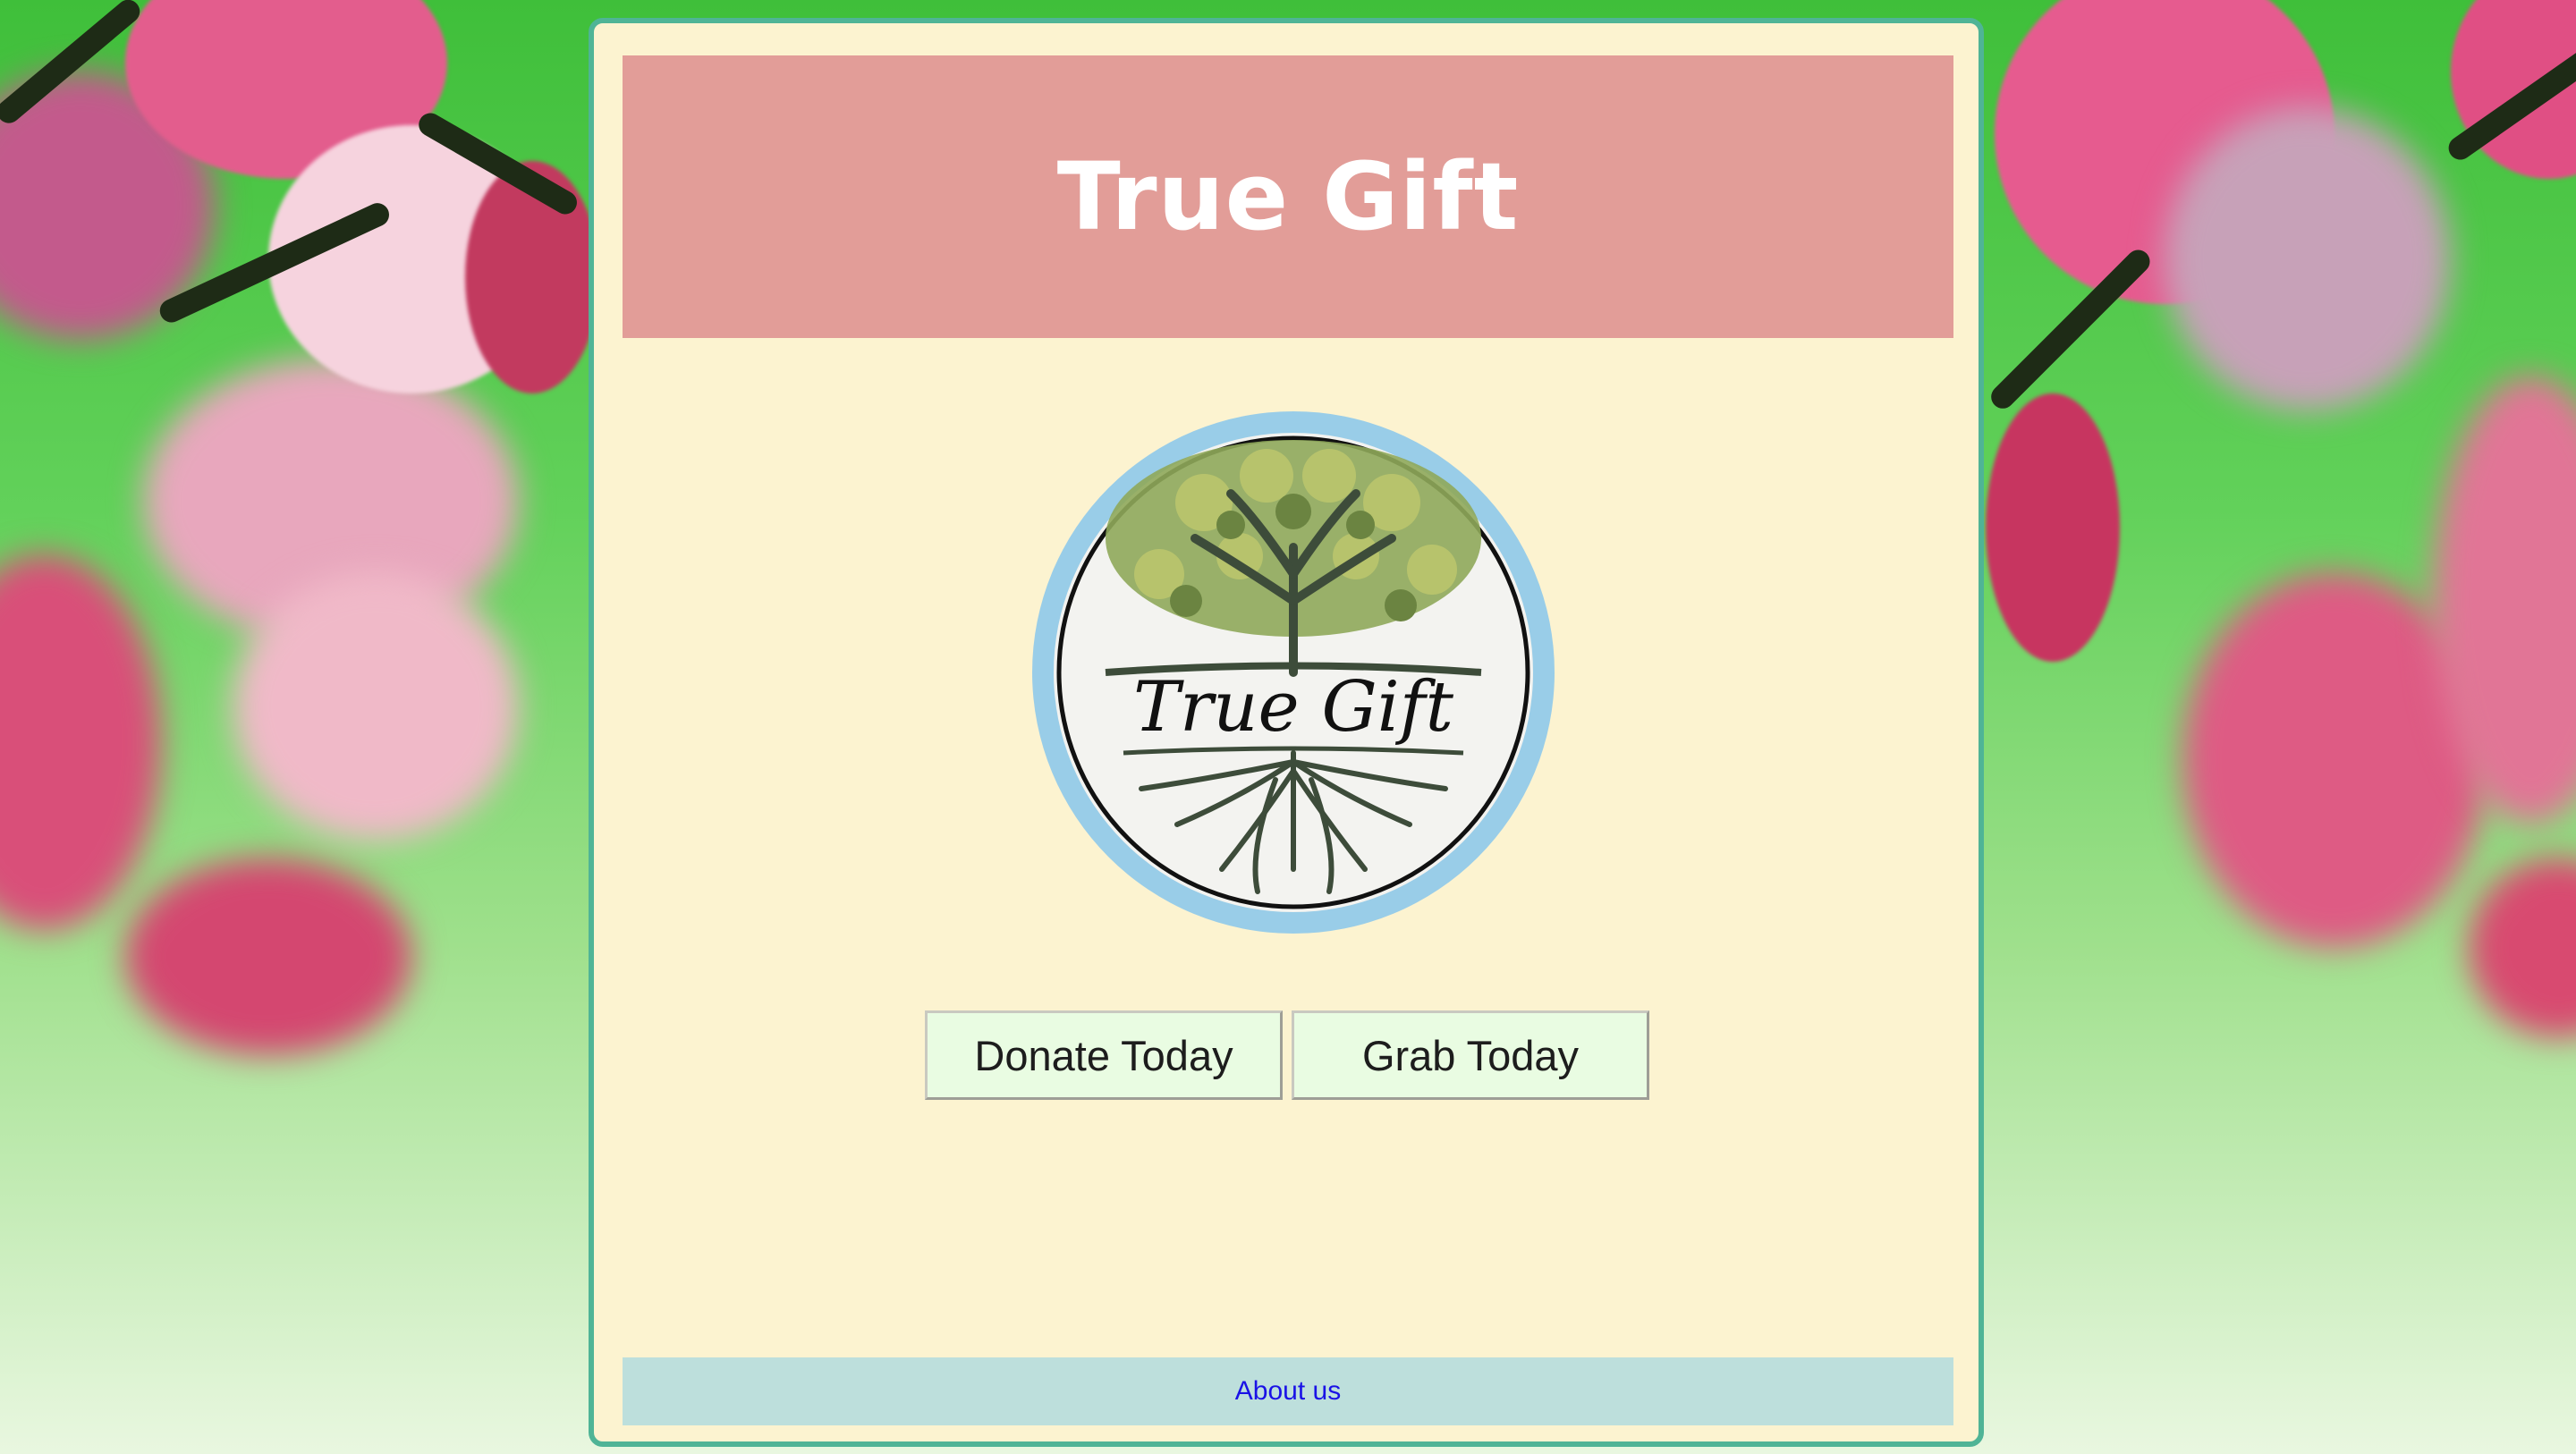 This screenshot has height=1454, width=2576. Describe the element at coordinates (1287, 1055) in the screenshot. I see `action-buttons: Donate Today Grab Today` at that location.